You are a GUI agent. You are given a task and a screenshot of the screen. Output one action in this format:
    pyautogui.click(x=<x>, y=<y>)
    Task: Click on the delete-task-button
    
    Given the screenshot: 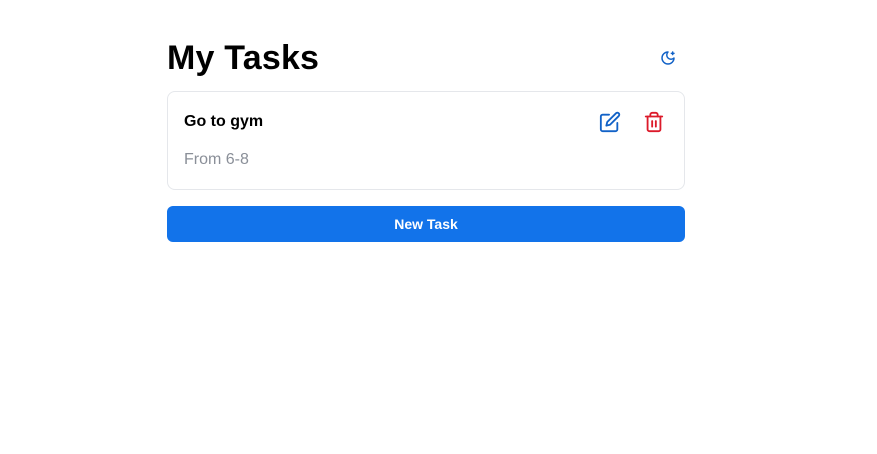 What is the action you would take?
    pyautogui.click(x=654, y=122)
    